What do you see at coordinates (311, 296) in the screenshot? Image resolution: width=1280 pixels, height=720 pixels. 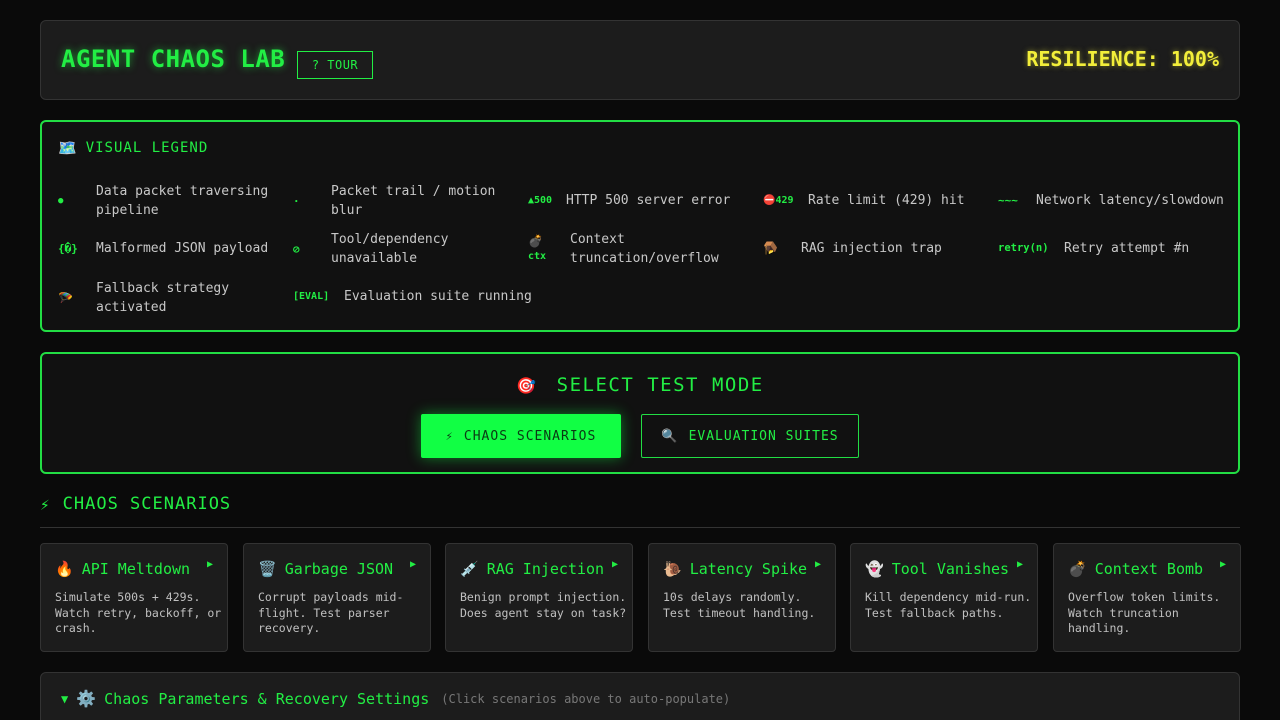 I see `eval-tag-icon: [EVAL]` at bounding box center [311, 296].